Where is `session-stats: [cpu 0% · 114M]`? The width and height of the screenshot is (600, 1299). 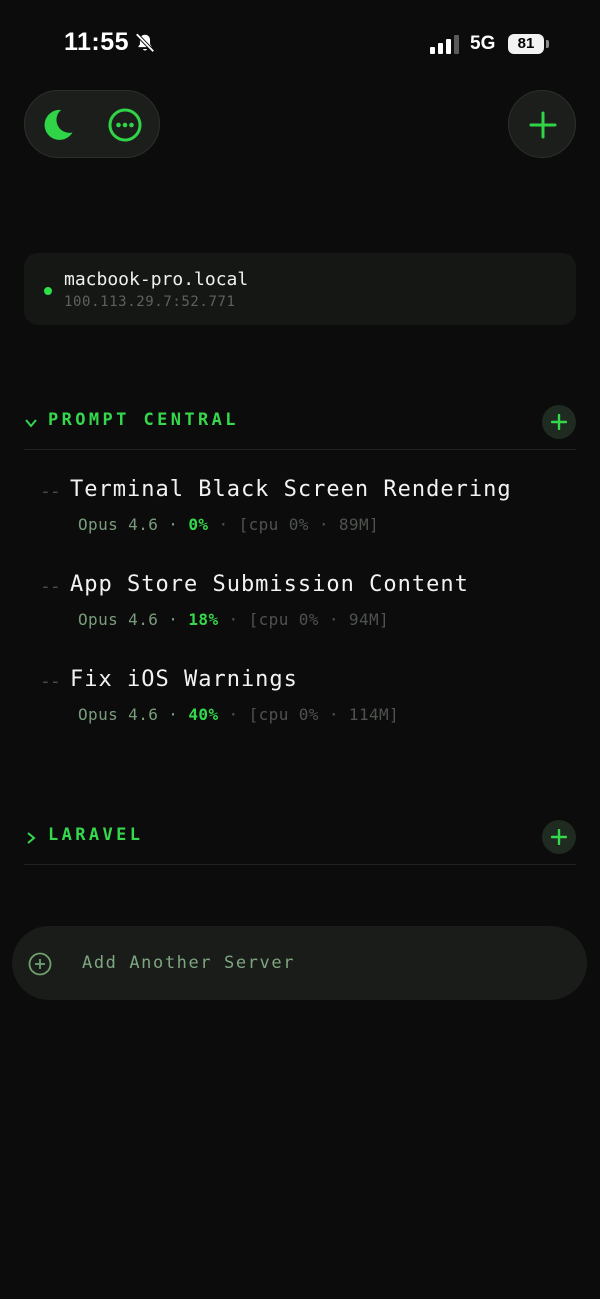 session-stats: [cpu 0% · 114M] is located at coordinates (324, 714).